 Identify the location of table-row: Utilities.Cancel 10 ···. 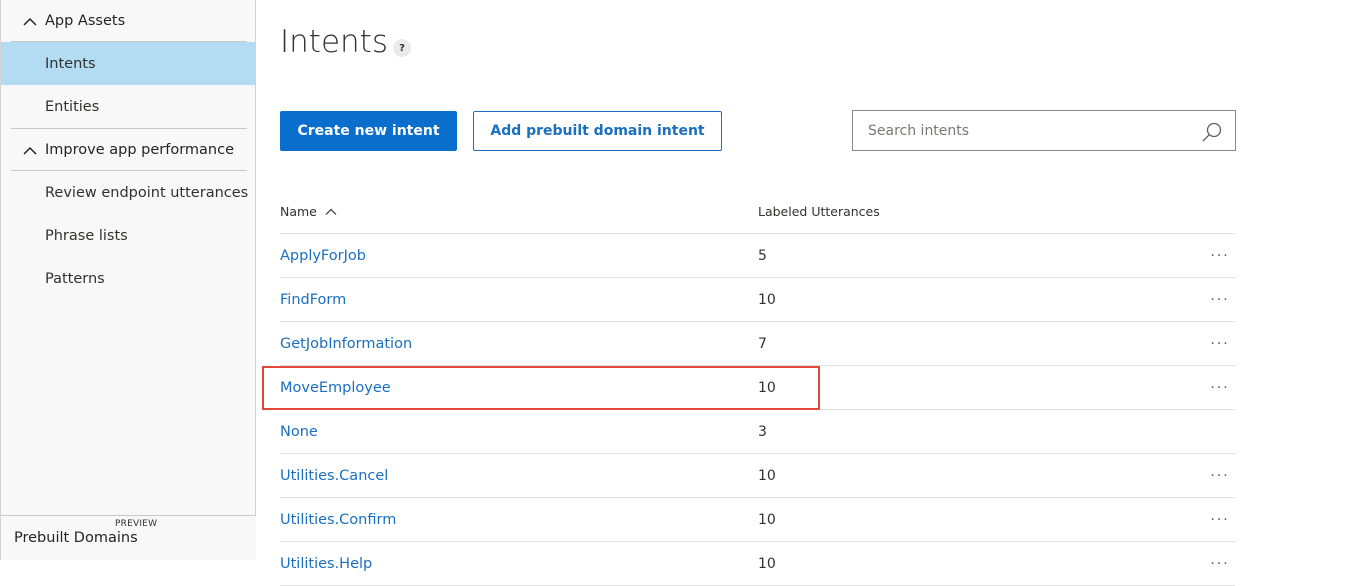
(757, 476).